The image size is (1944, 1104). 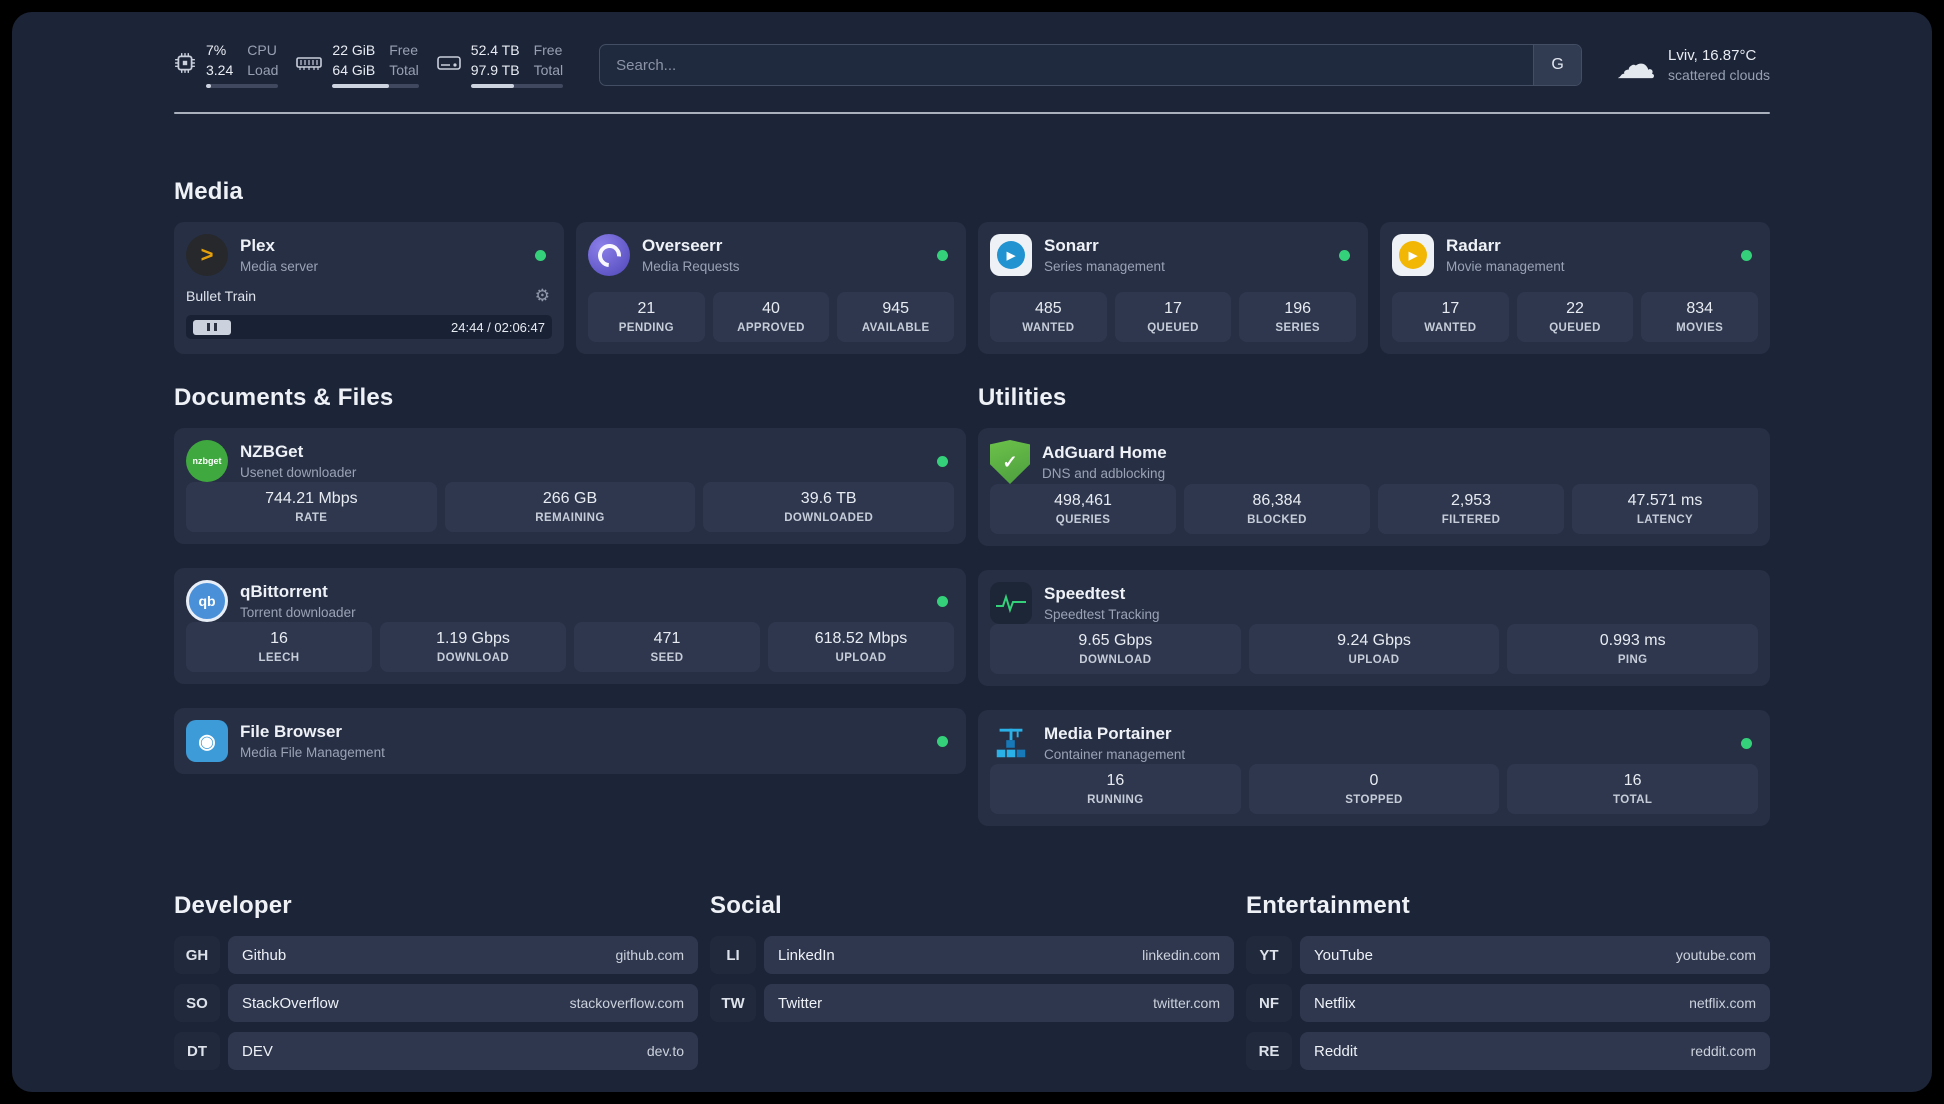 I want to click on bookmark-group-title: Social, so click(x=746, y=905).